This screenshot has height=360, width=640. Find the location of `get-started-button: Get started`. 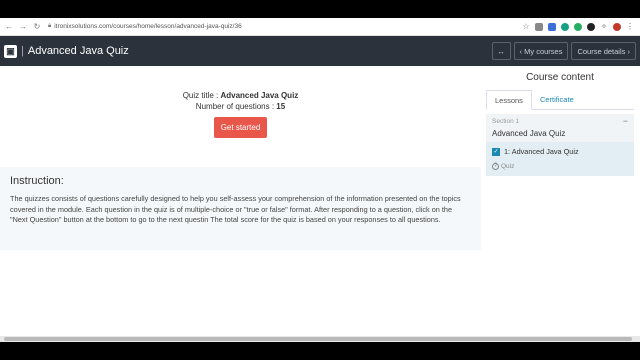

get-started-button: Get started is located at coordinates (240, 127).